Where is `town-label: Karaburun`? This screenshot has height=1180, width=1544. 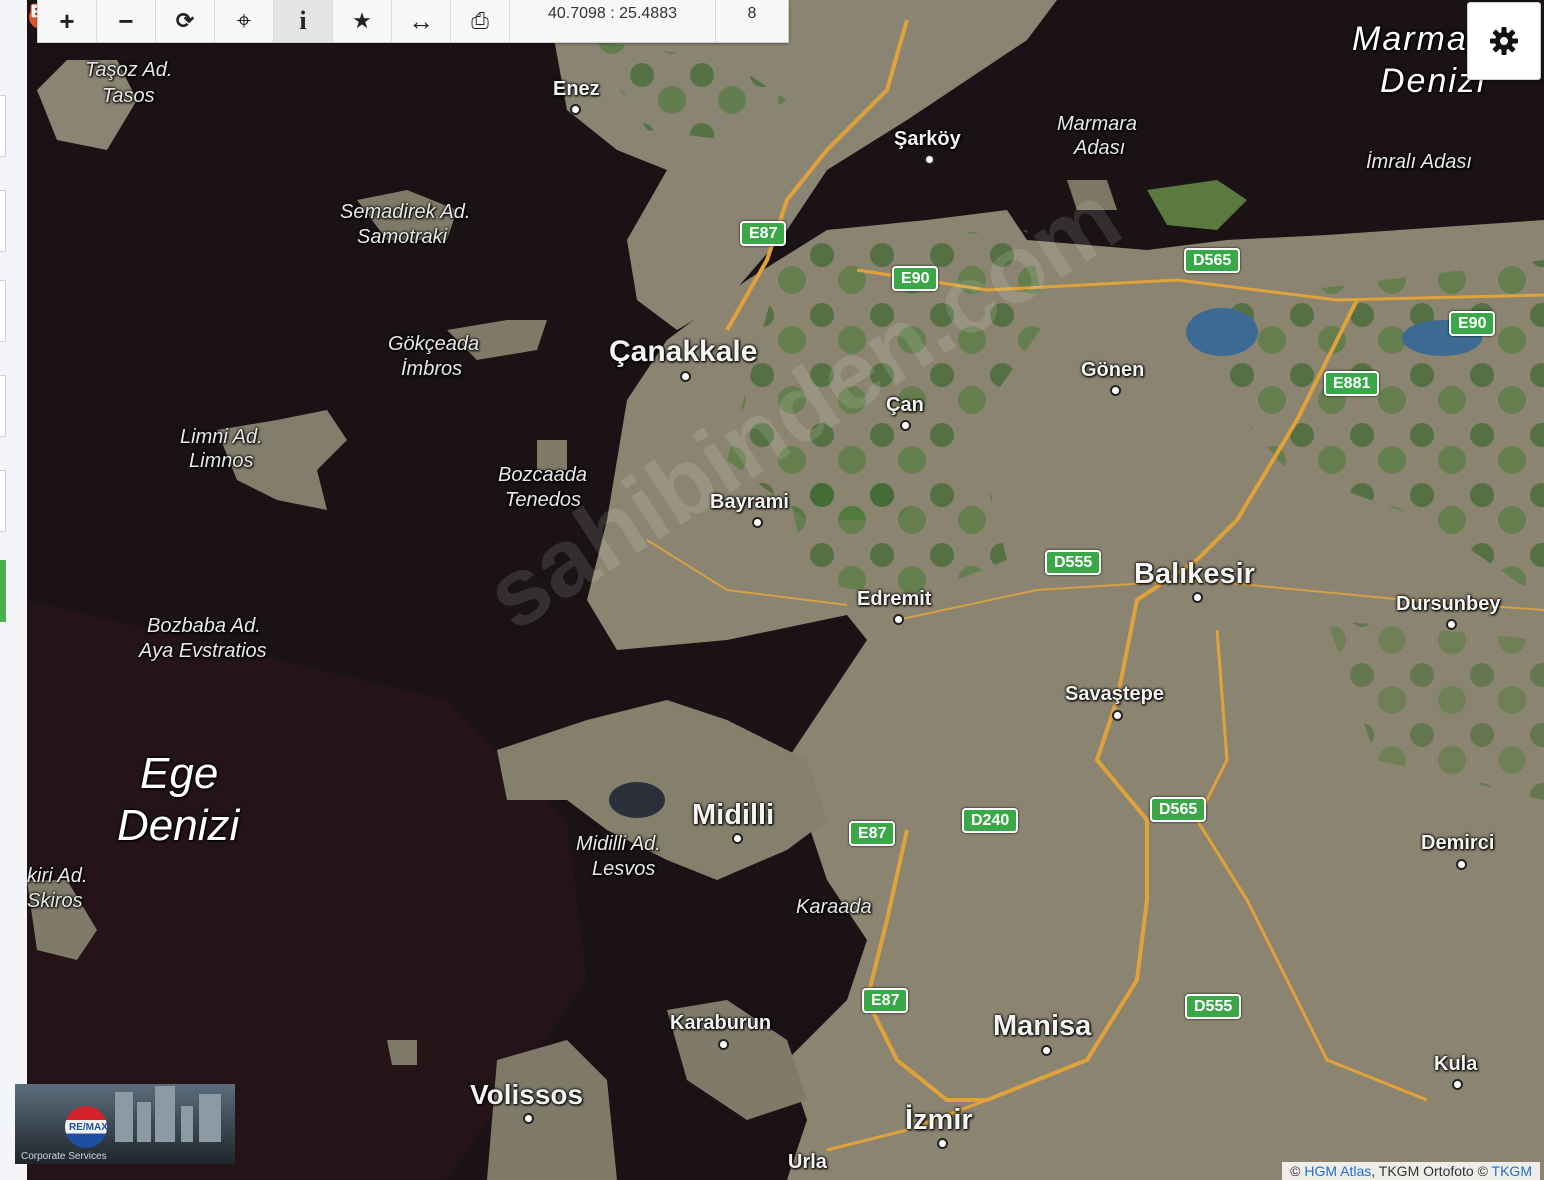
town-label: Karaburun is located at coordinates (721, 1023).